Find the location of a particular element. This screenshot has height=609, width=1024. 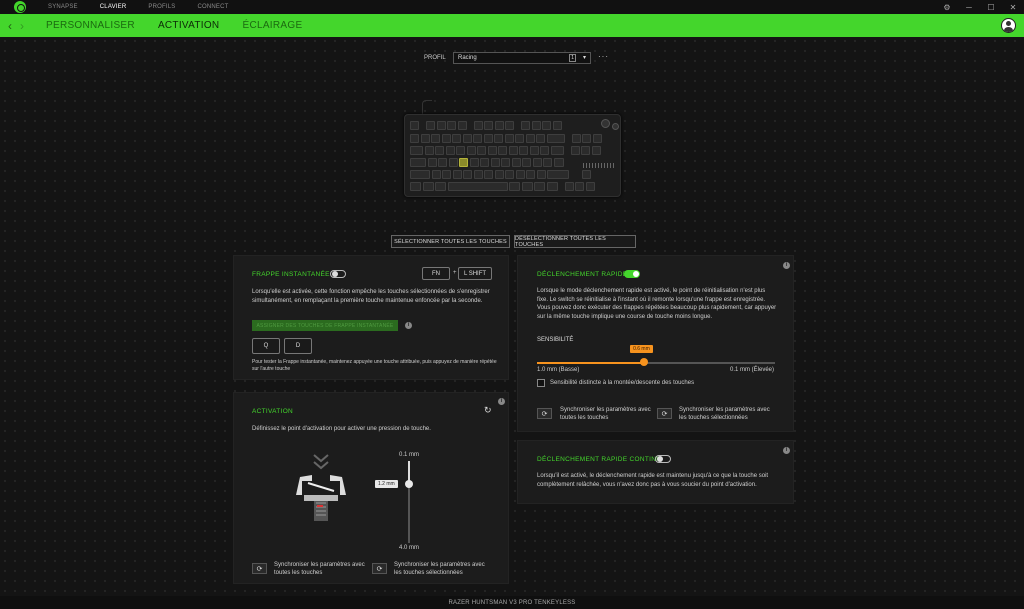

maximize-icon: ☐ is located at coordinates (991, 7).